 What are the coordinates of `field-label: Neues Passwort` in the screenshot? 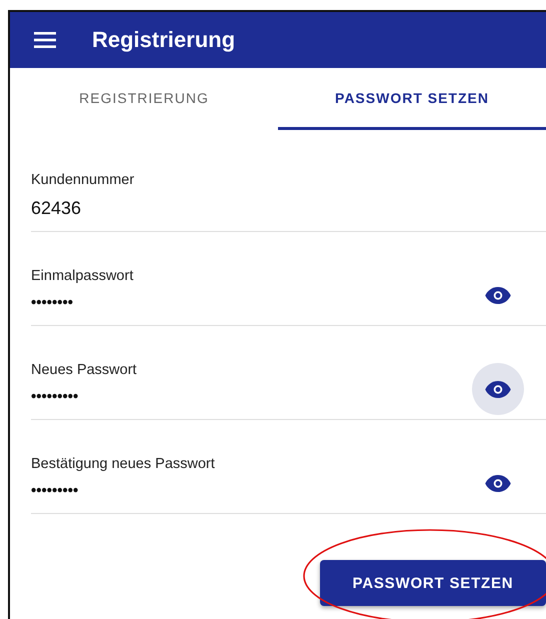 It's located at (84, 370).